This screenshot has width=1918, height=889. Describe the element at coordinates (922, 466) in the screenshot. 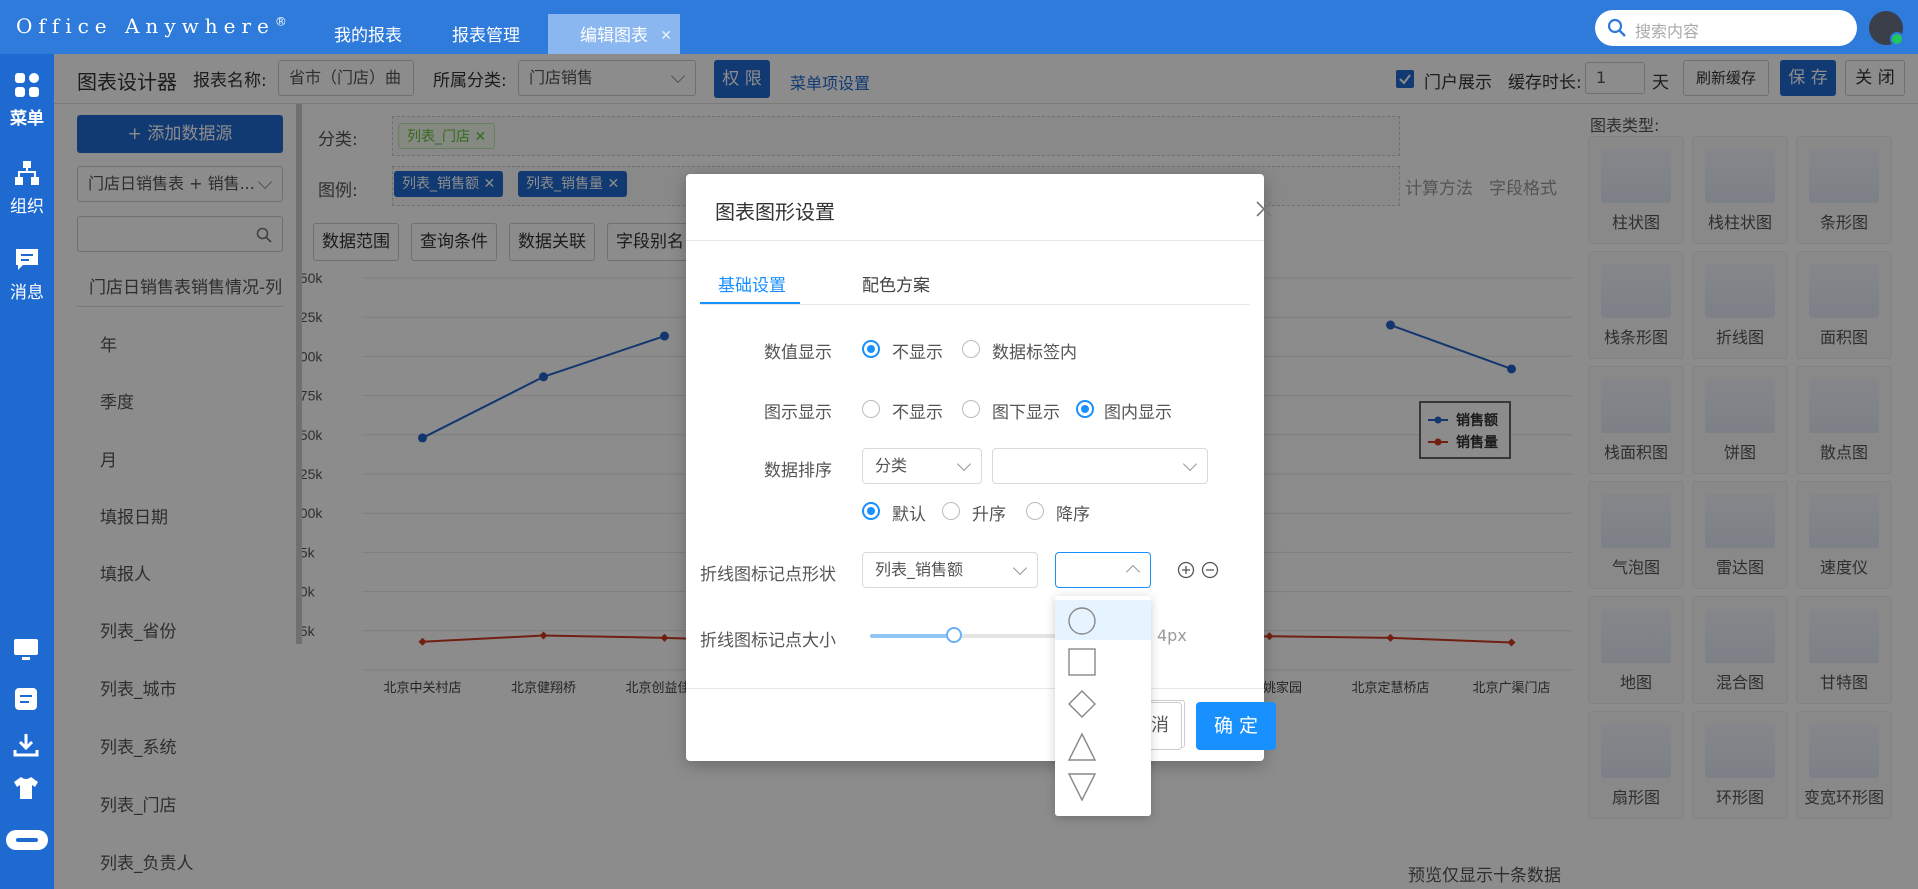

I see `sort-field-select: 分类` at that location.